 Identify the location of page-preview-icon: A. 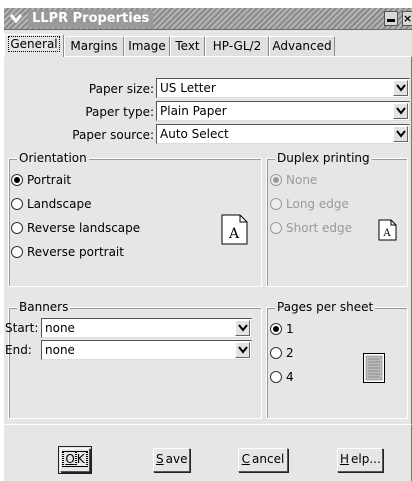
(234, 229).